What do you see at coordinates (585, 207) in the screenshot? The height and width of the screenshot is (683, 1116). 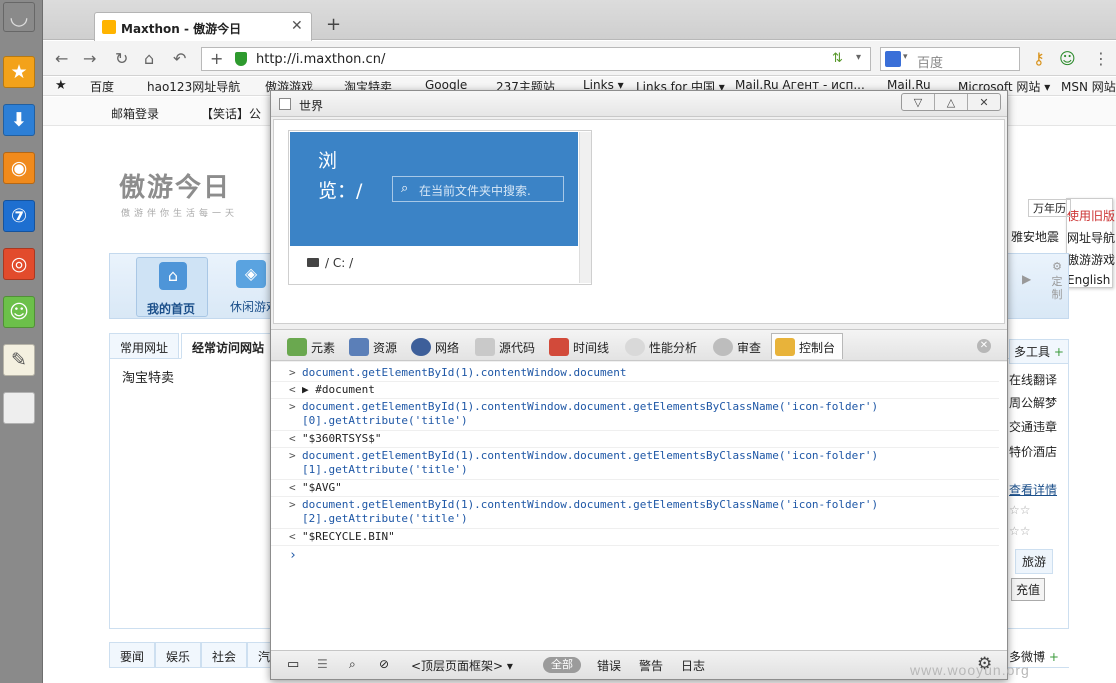 I see `scrollbar` at bounding box center [585, 207].